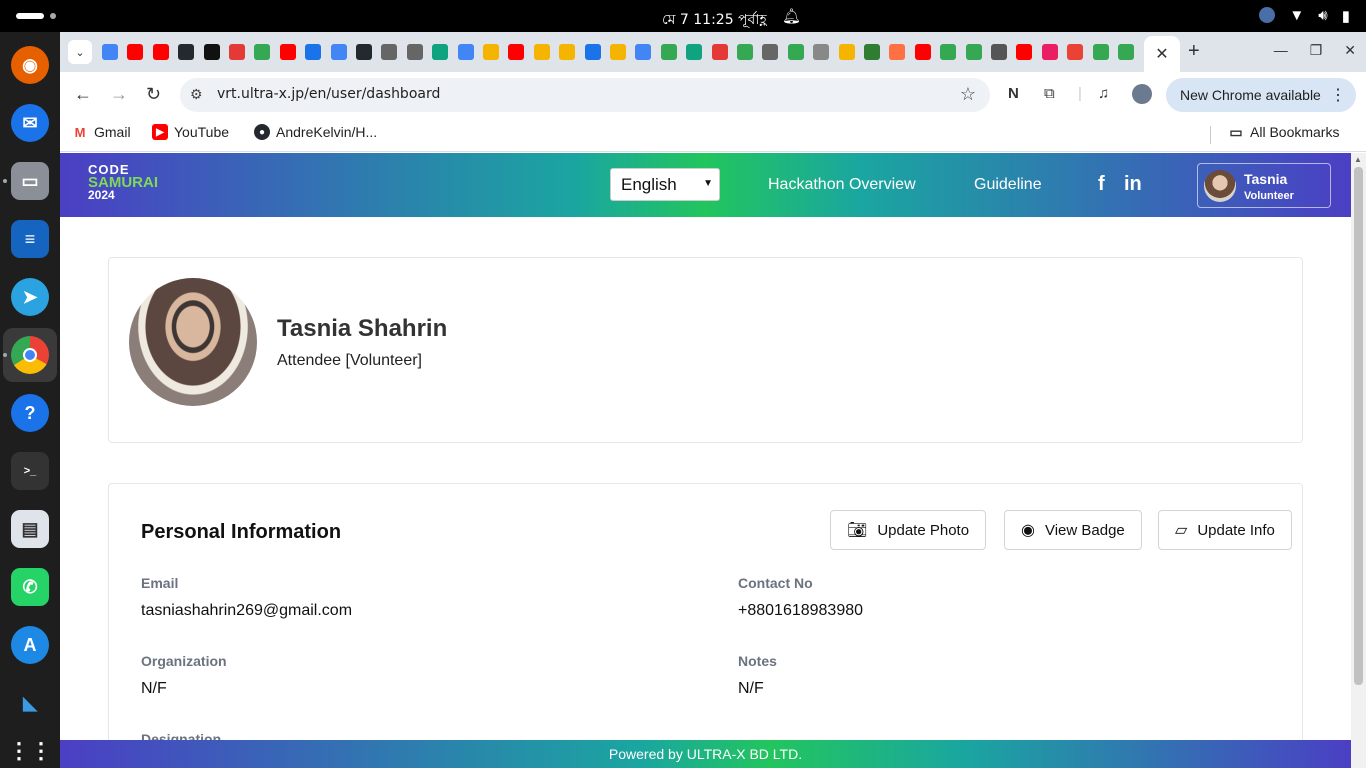 The image size is (1366, 768). Describe the element at coordinates (1267, 15) in the screenshot. I see `user-avatar-icon` at that location.